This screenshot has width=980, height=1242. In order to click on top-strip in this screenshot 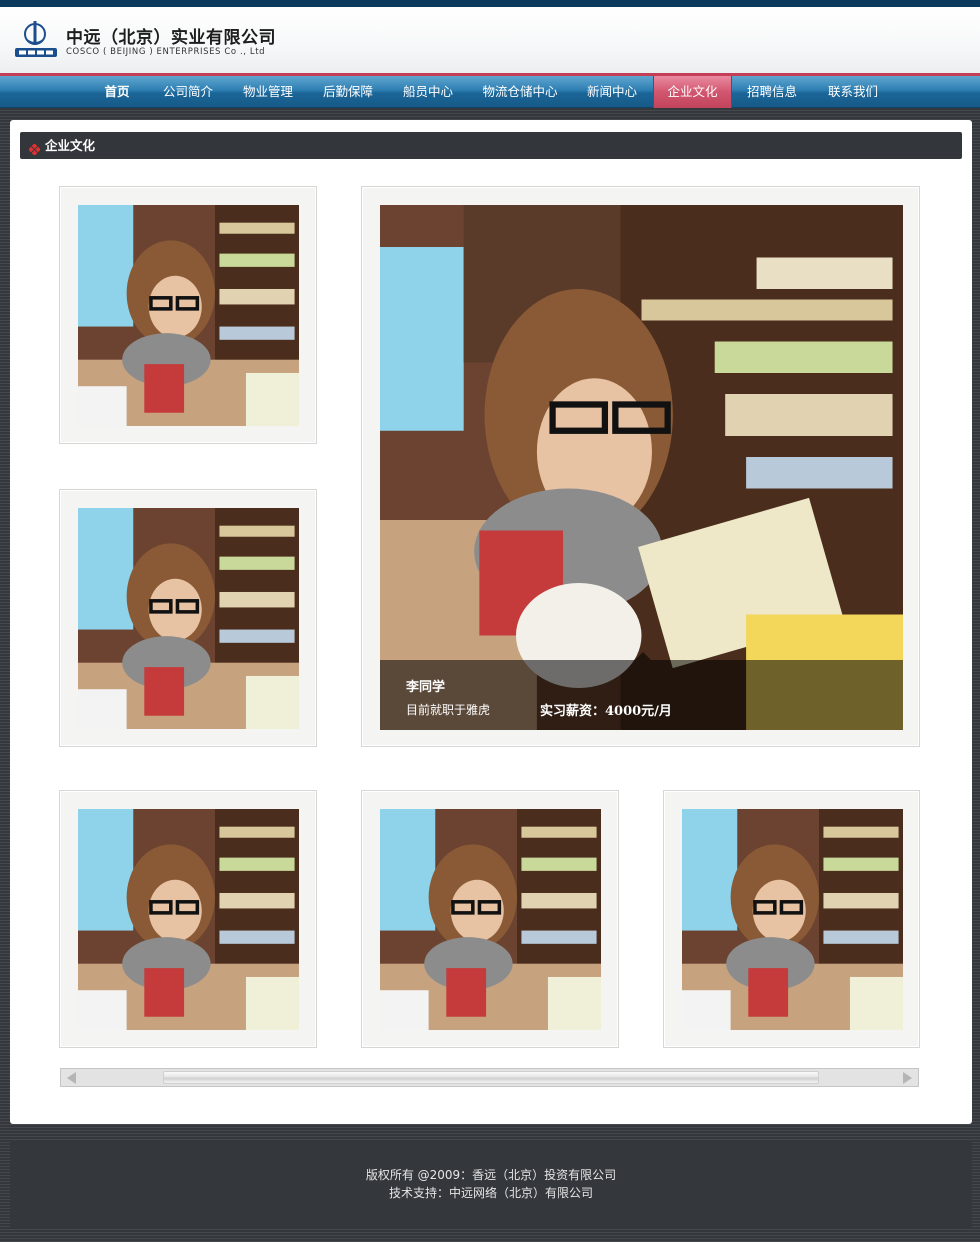, I will do `click(490, 3)`.